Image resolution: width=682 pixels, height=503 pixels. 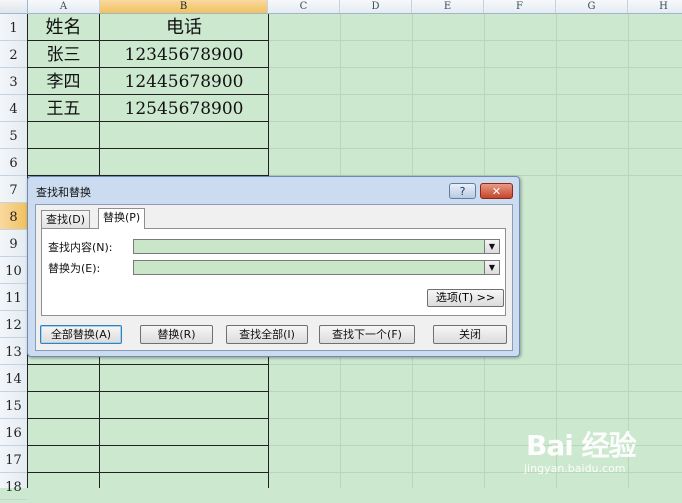 What do you see at coordinates (184, 27) in the screenshot?
I see `cell-b1-phone-header: 电话` at bounding box center [184, 27].